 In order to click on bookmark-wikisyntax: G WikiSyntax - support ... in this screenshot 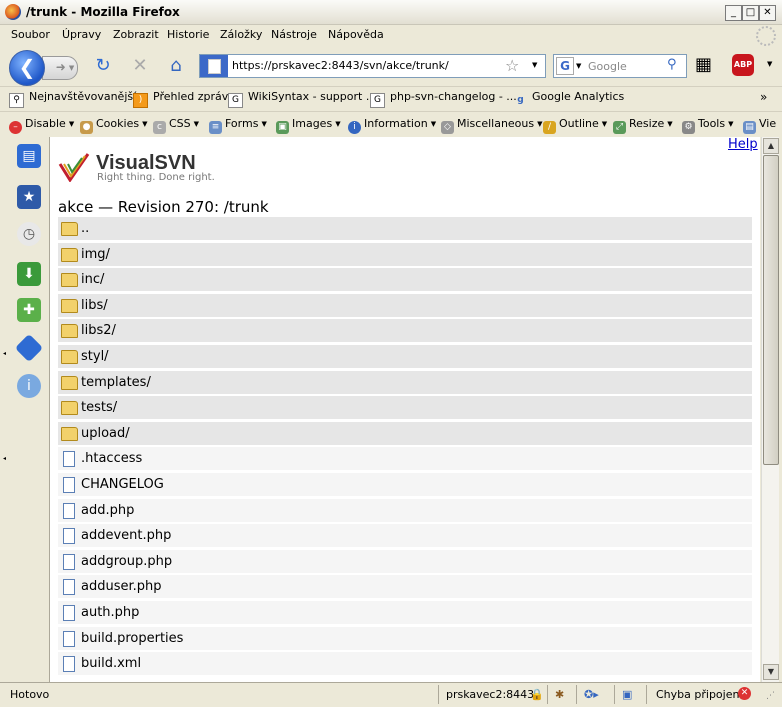, I will do `click(302, 99)`.